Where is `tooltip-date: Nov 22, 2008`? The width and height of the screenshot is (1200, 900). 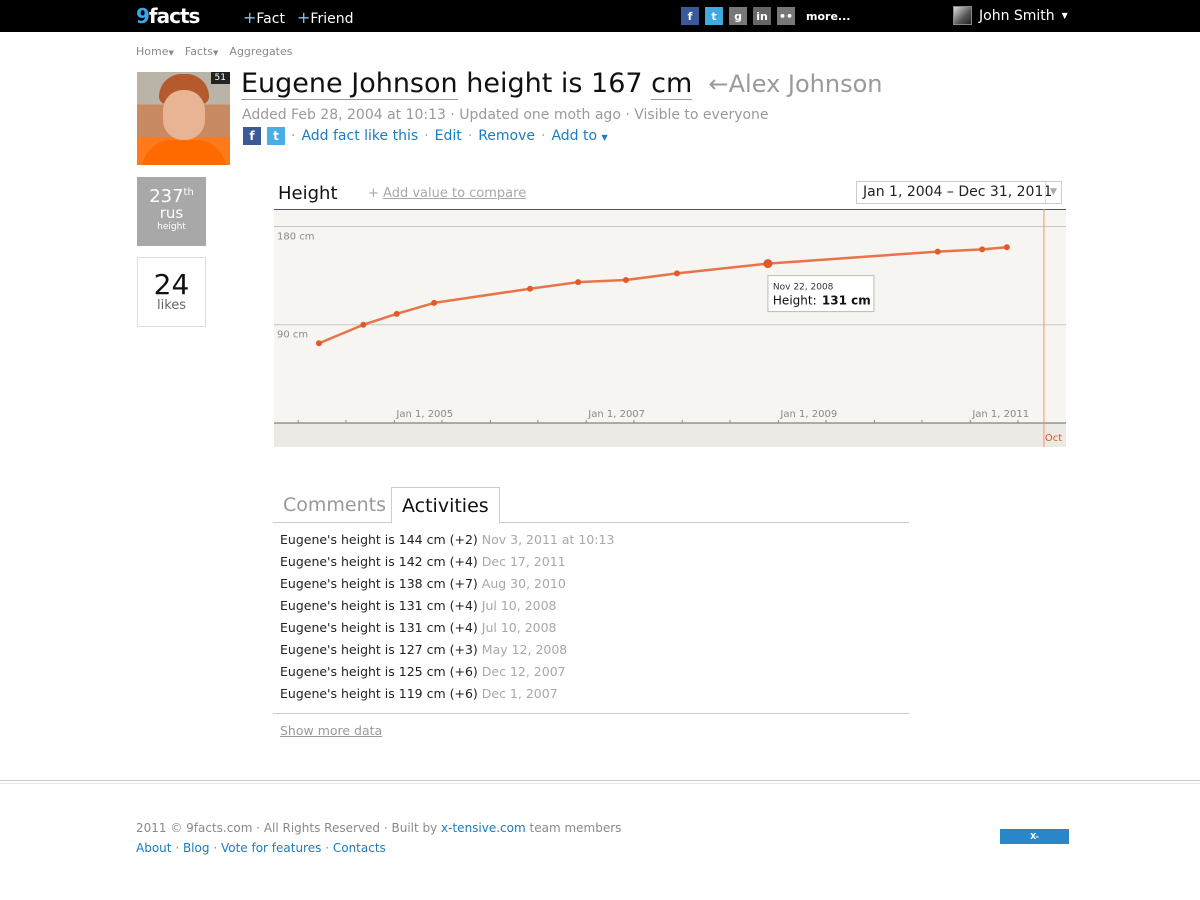
tooltip-date: Nov 22, 2008 is located at coordinates (803, 288).